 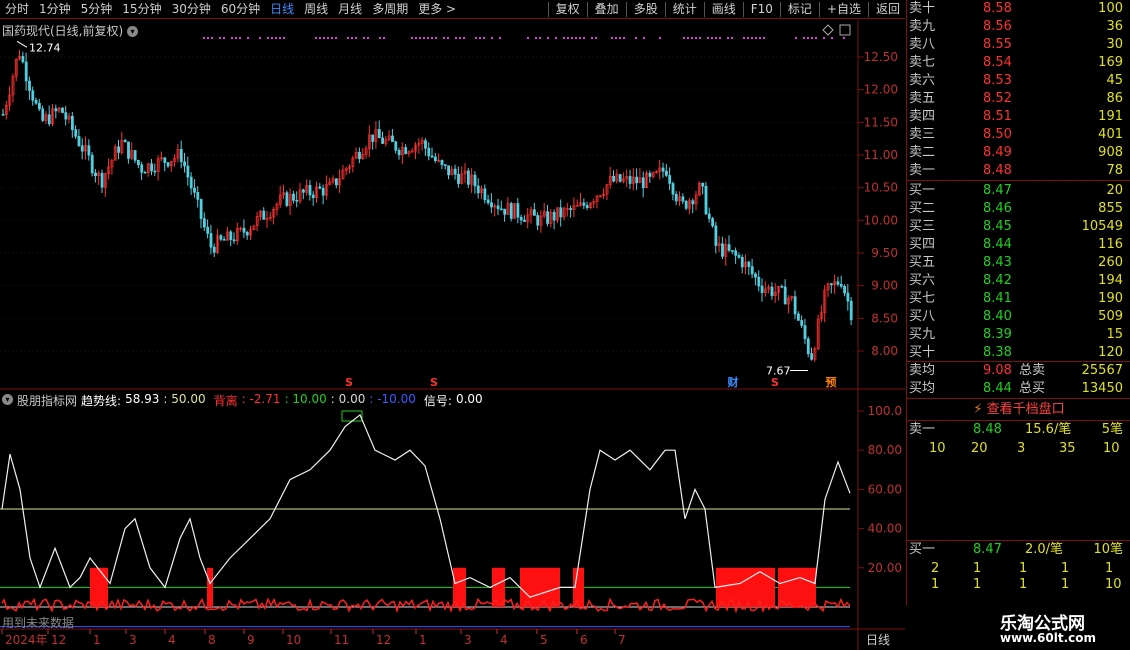 What do you see at coordinates (762, 9) in the screenshot?
I see `toolbar-action-5: F10` at bounding box center [762, 9].